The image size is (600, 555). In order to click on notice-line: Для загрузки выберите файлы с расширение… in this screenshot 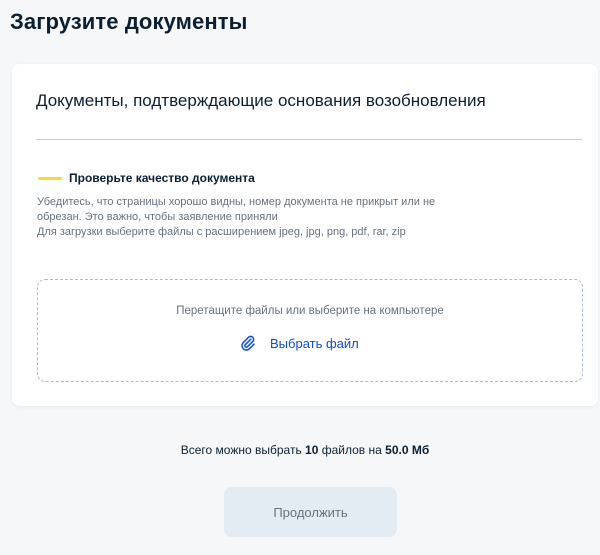, I will do `click(221, 232)`.